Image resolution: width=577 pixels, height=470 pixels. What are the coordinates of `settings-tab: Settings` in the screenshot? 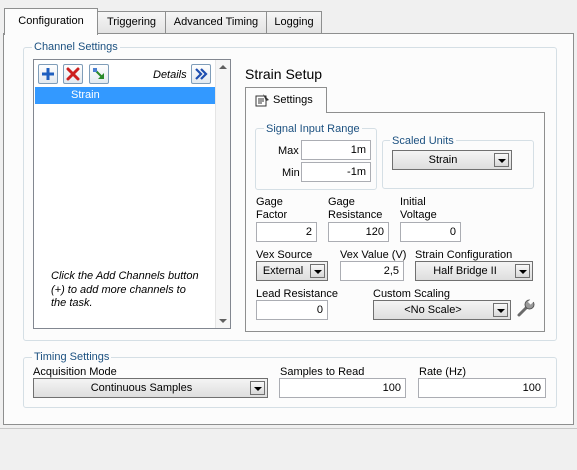 It's located at (286, 100).